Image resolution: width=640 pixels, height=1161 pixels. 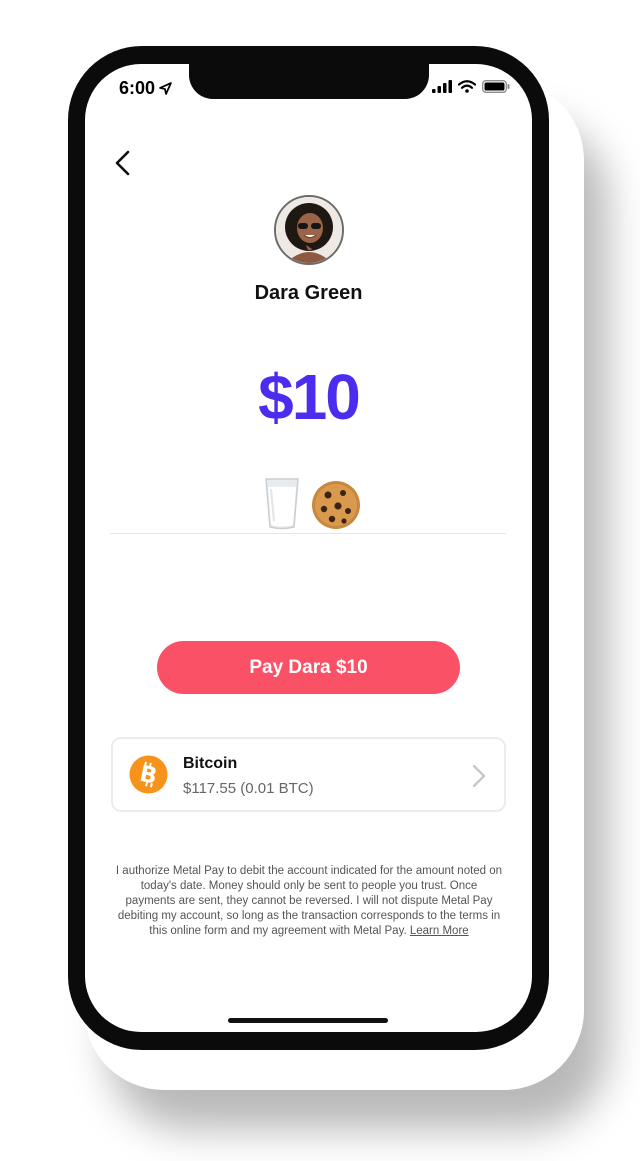 I want to click on cookie-icon, so click(x=336, y=505).